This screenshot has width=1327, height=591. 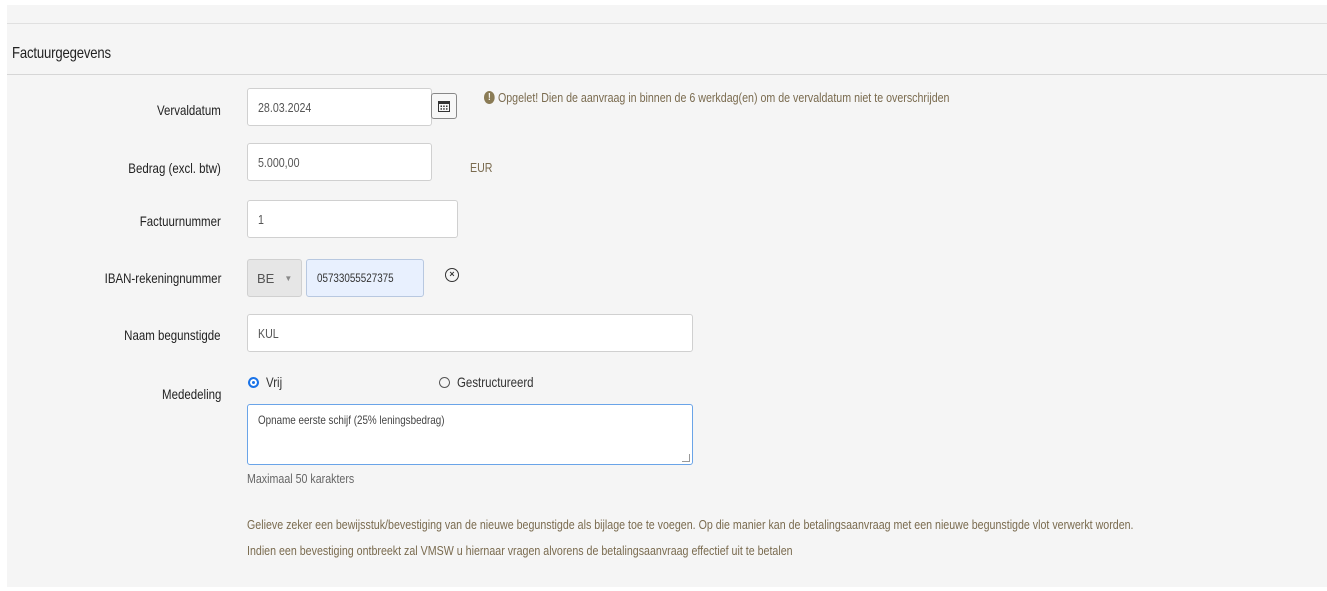 I want to click on radio-unchecked-icon, so click(x=444, y=382).